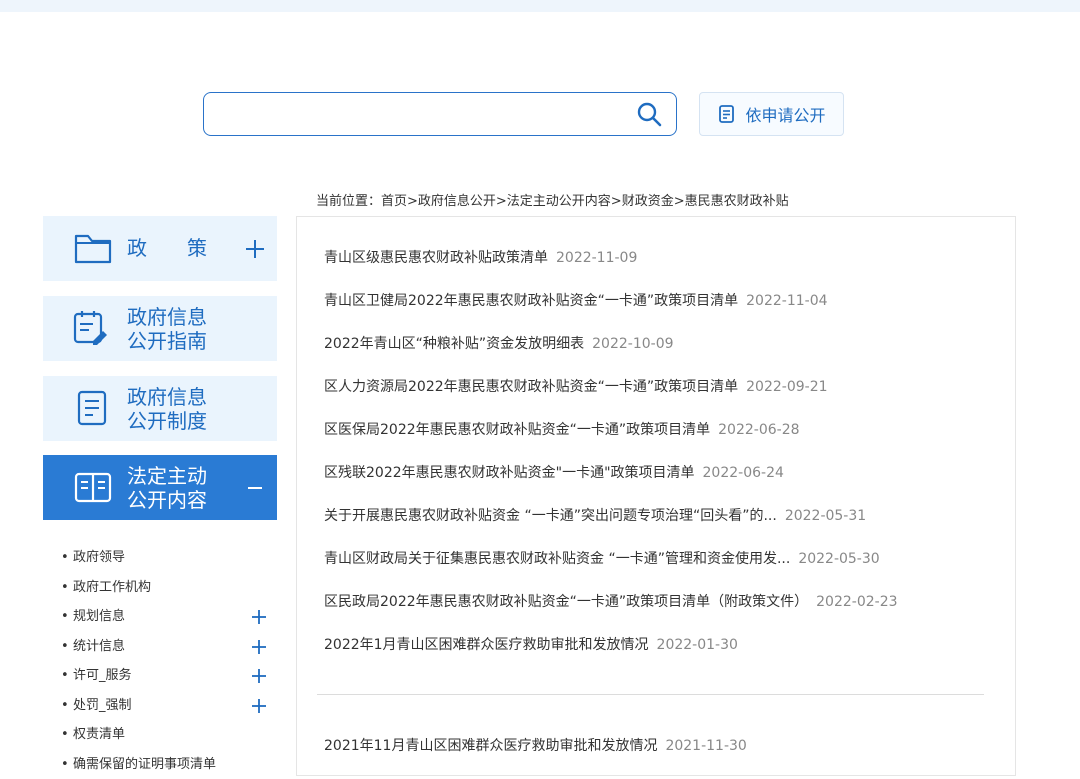  I want to click on breadcrumb-prefix: 当前位置：, so click(348, 201).